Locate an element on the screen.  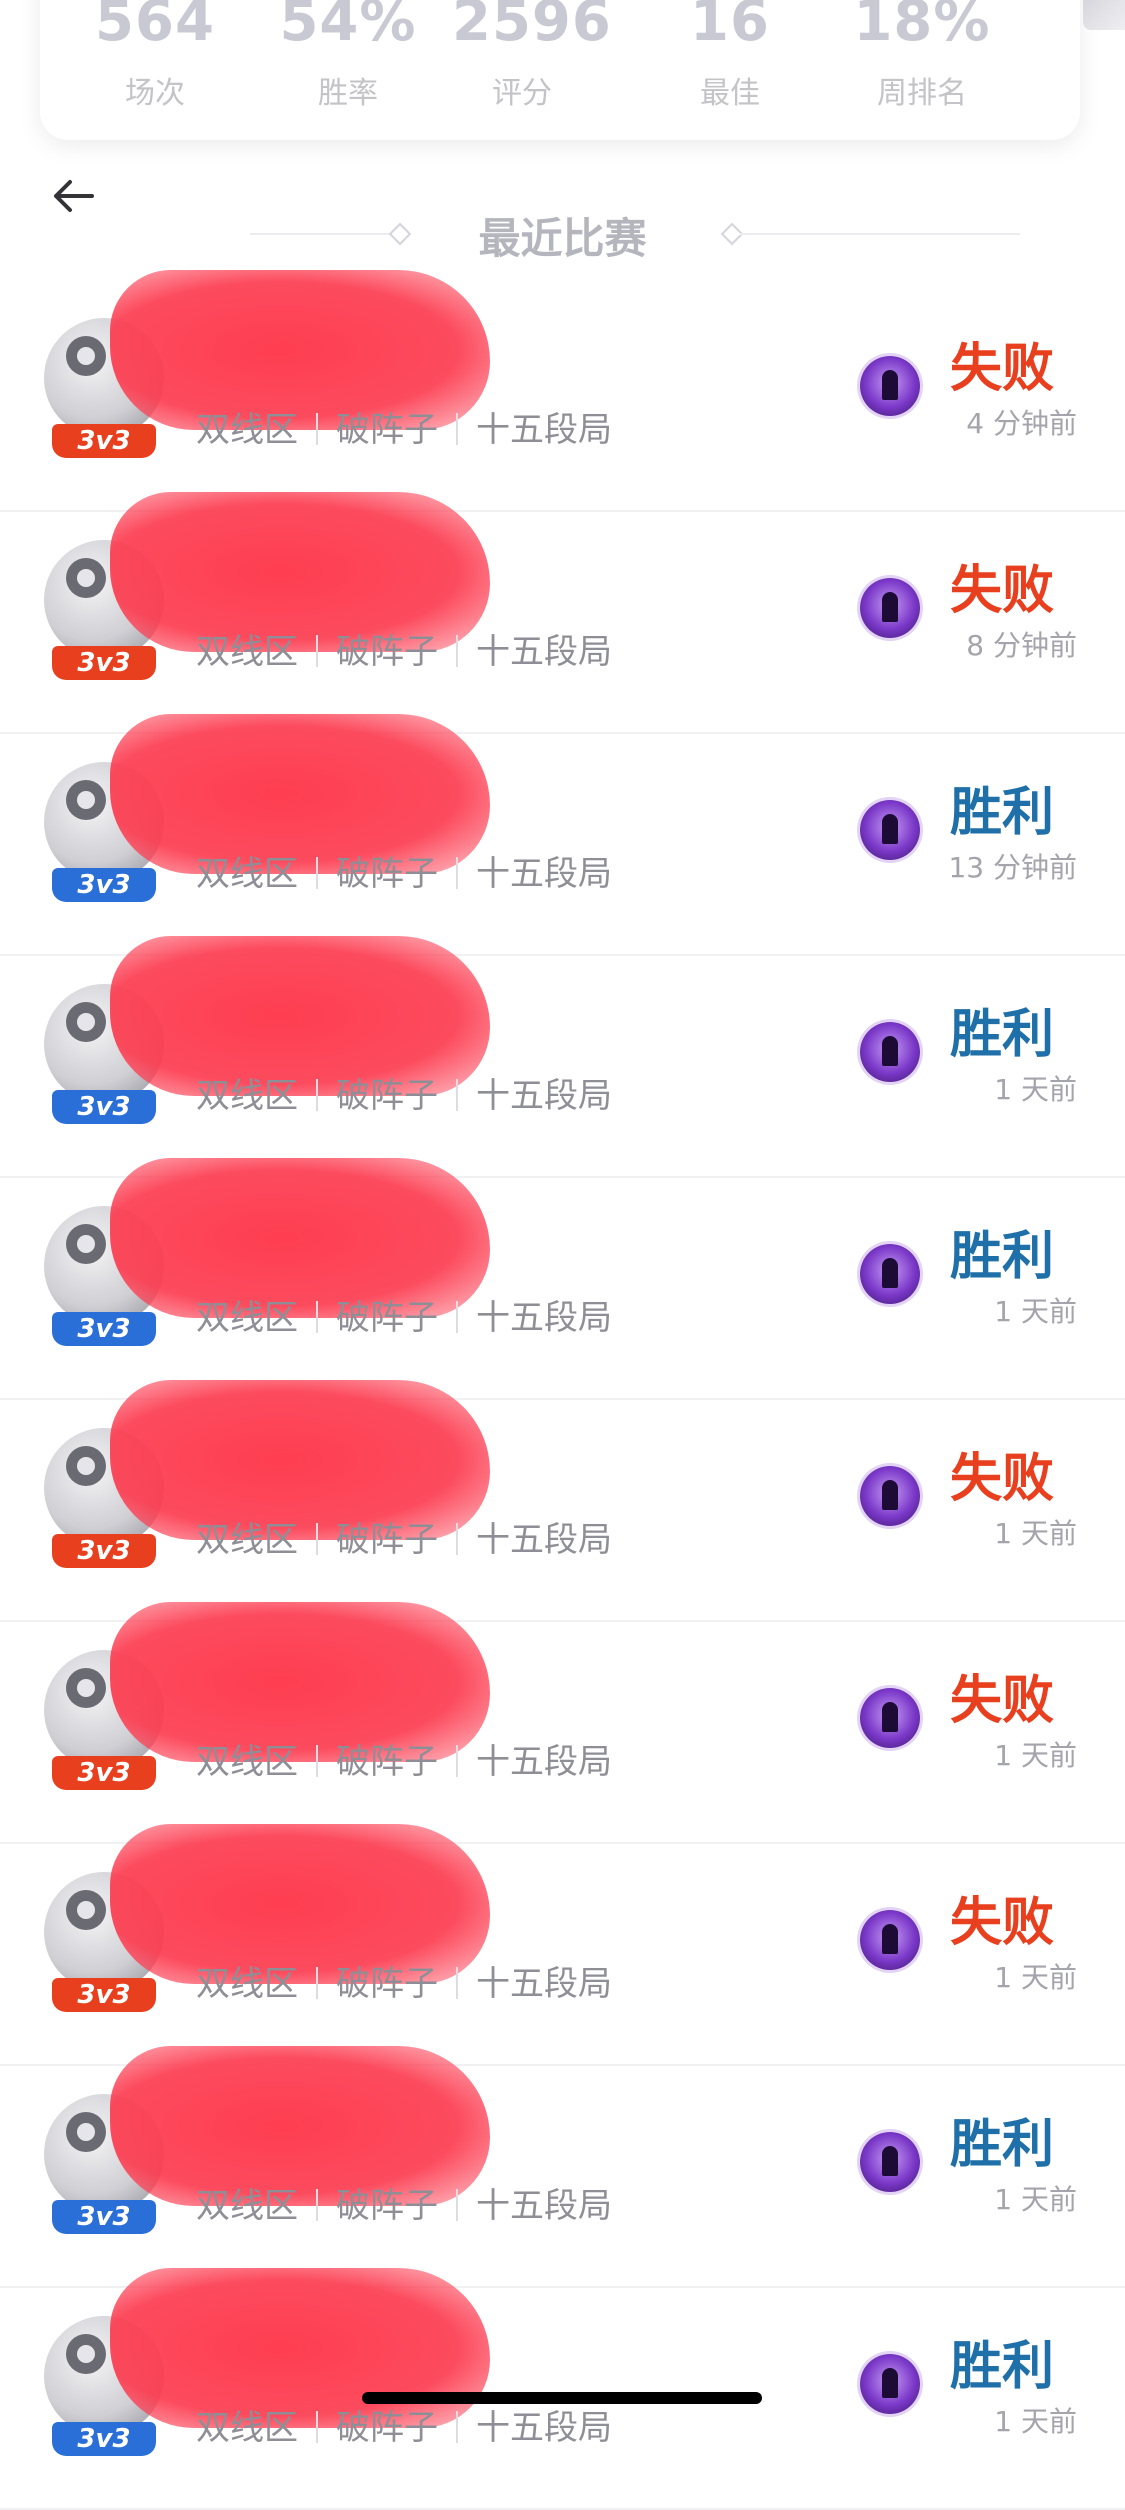
stat-value: 2596 is located at coordinates (532, 27).